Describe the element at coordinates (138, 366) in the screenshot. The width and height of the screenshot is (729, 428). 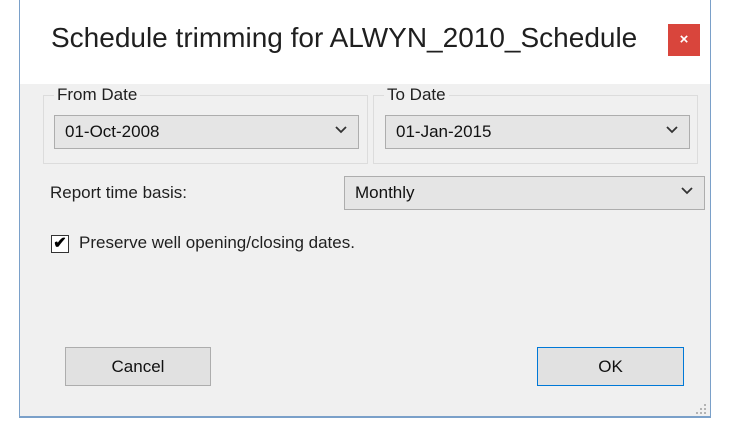
I see `cancel-button: Cancel` at that location.